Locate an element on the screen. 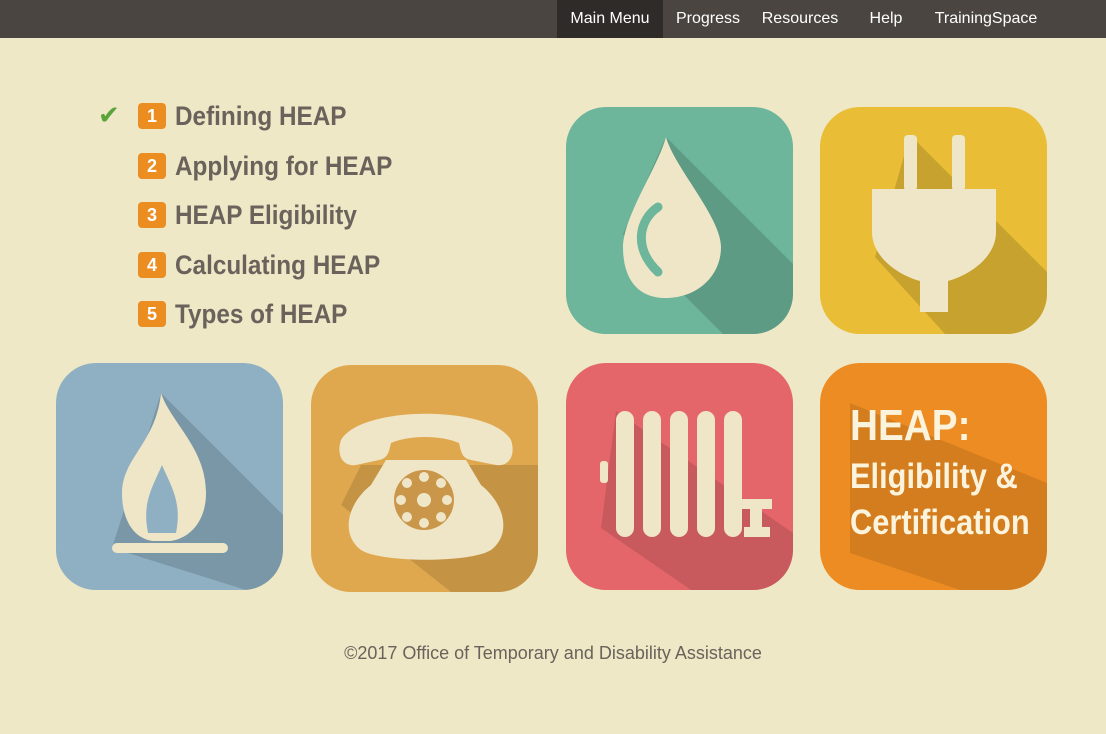  module-number-badge: 4 is located at coordinates (152, 265).